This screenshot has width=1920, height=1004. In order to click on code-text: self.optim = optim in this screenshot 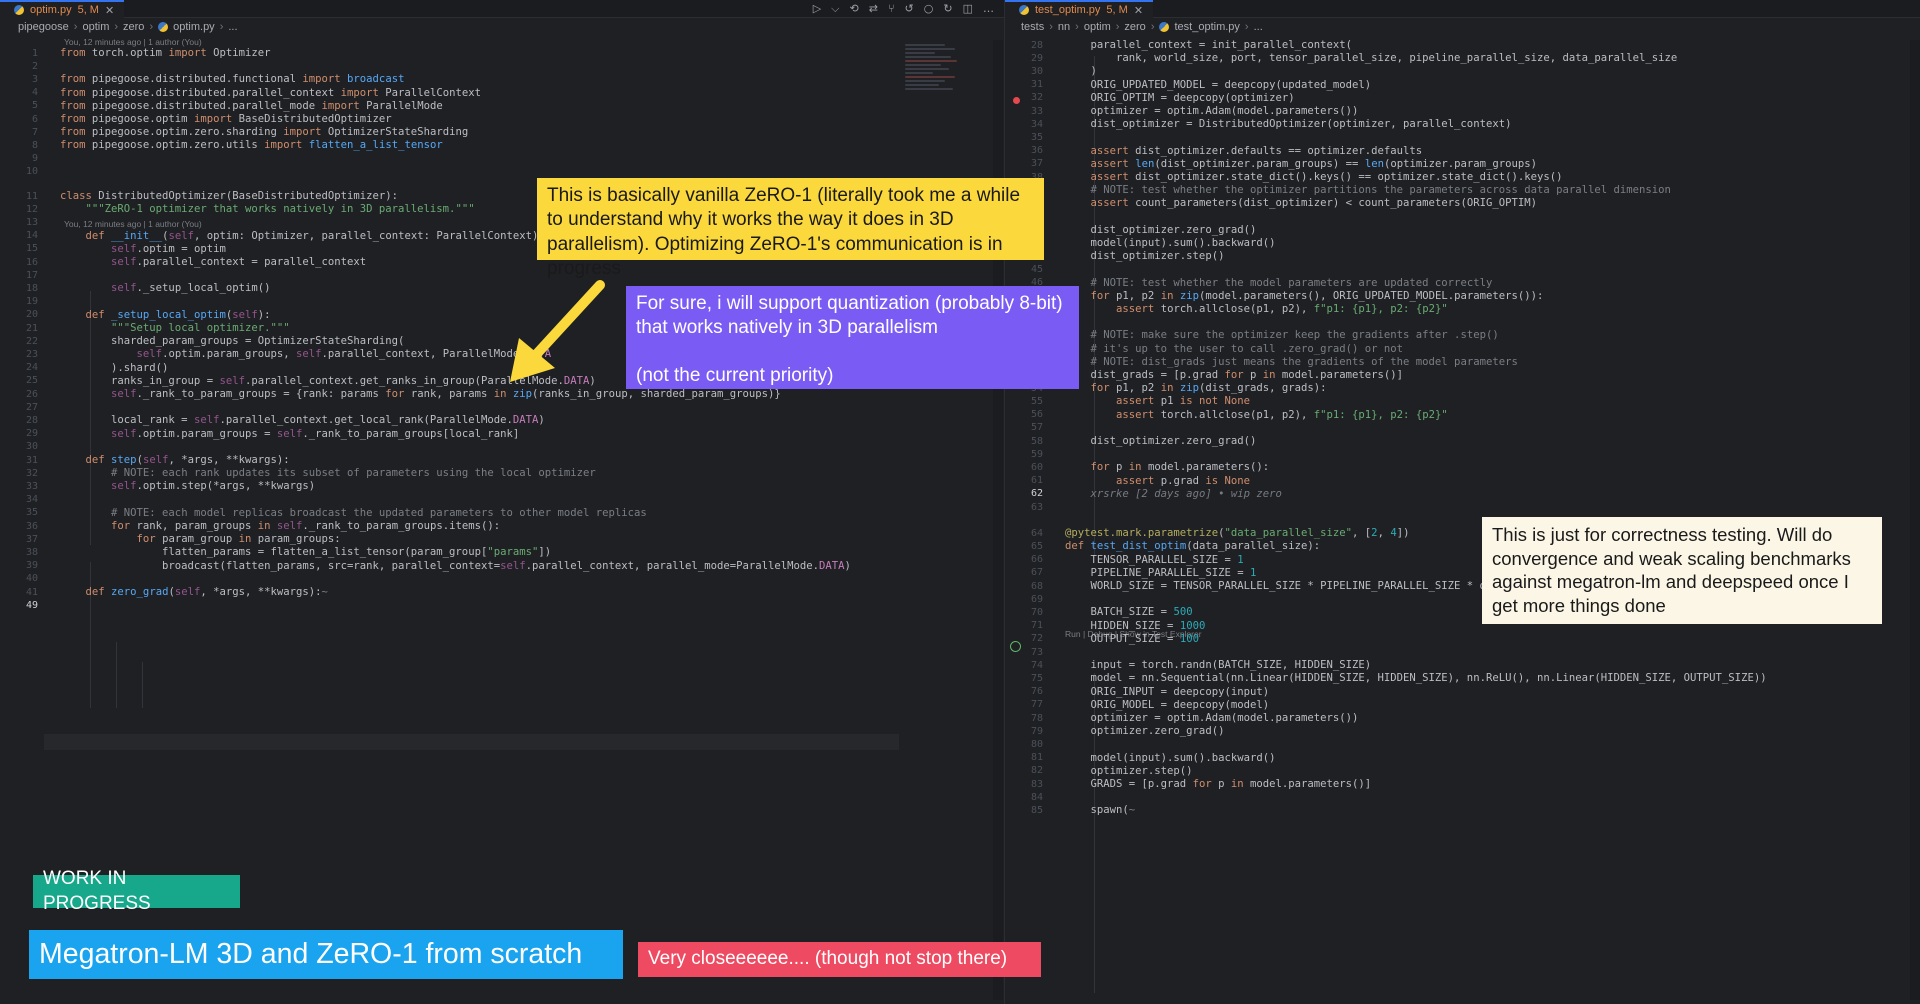, I will do `click(168, 248)`.